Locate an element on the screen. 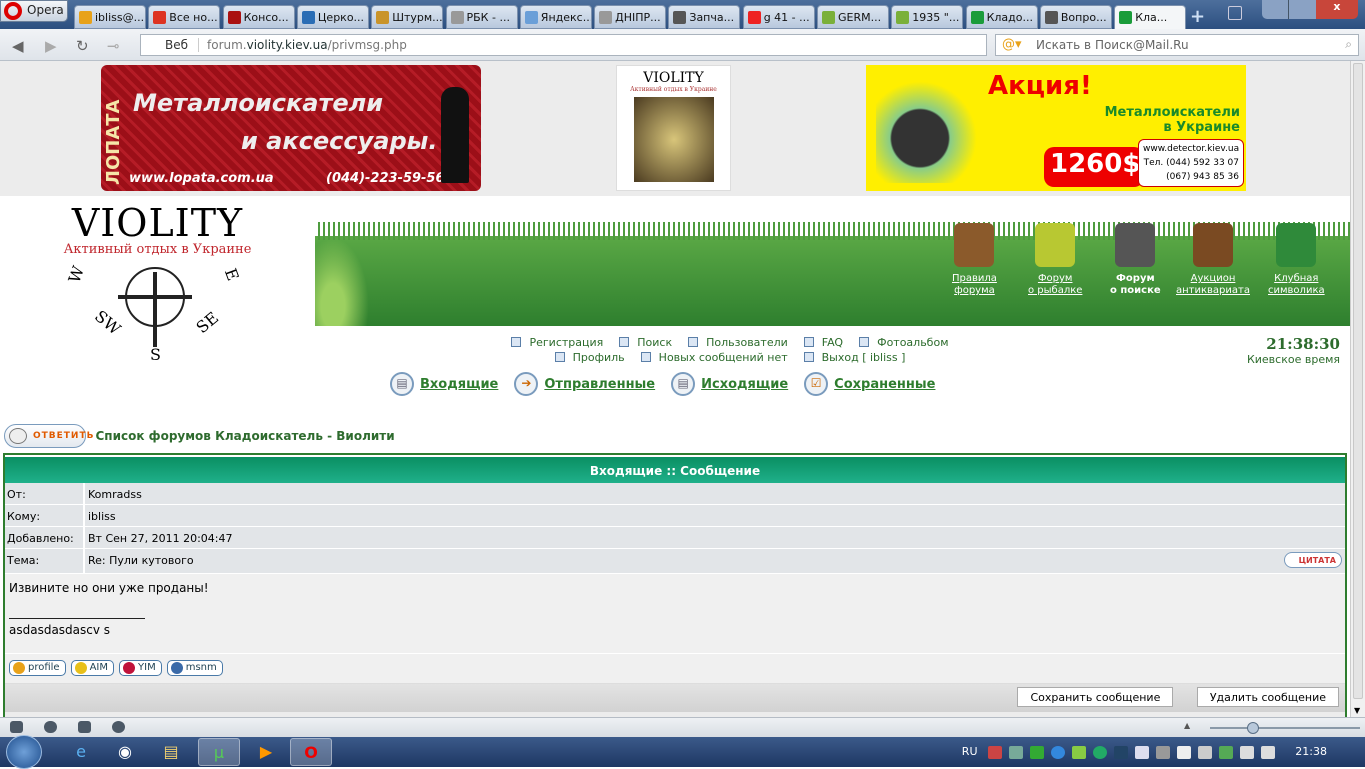 Image resolution: width=1365 pixels, height=769 pixels. close-button: x is located at coordinates (1336, 9).